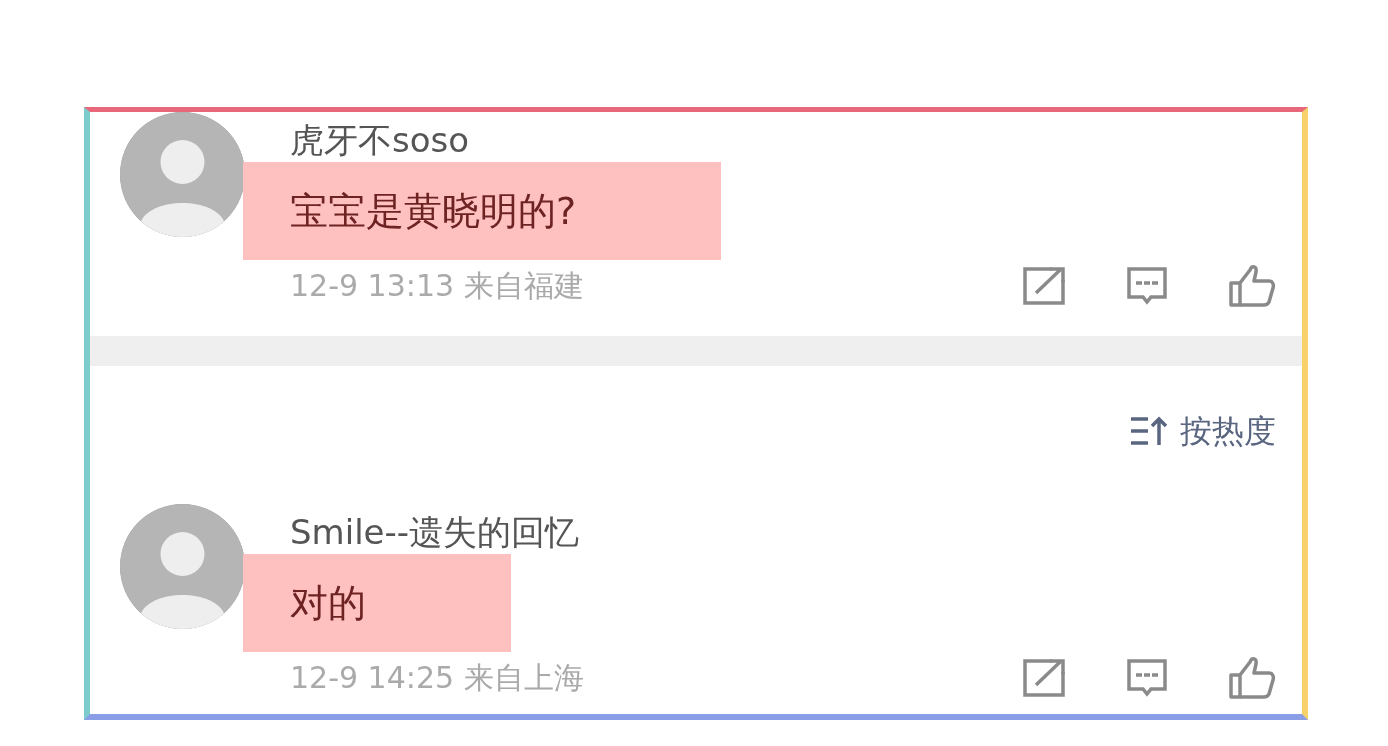 The width and height of the screenshot is (1388, 746). Describe the element at coordinates (1149, 431) in the screenshot. I see `sort-icon` at that location.